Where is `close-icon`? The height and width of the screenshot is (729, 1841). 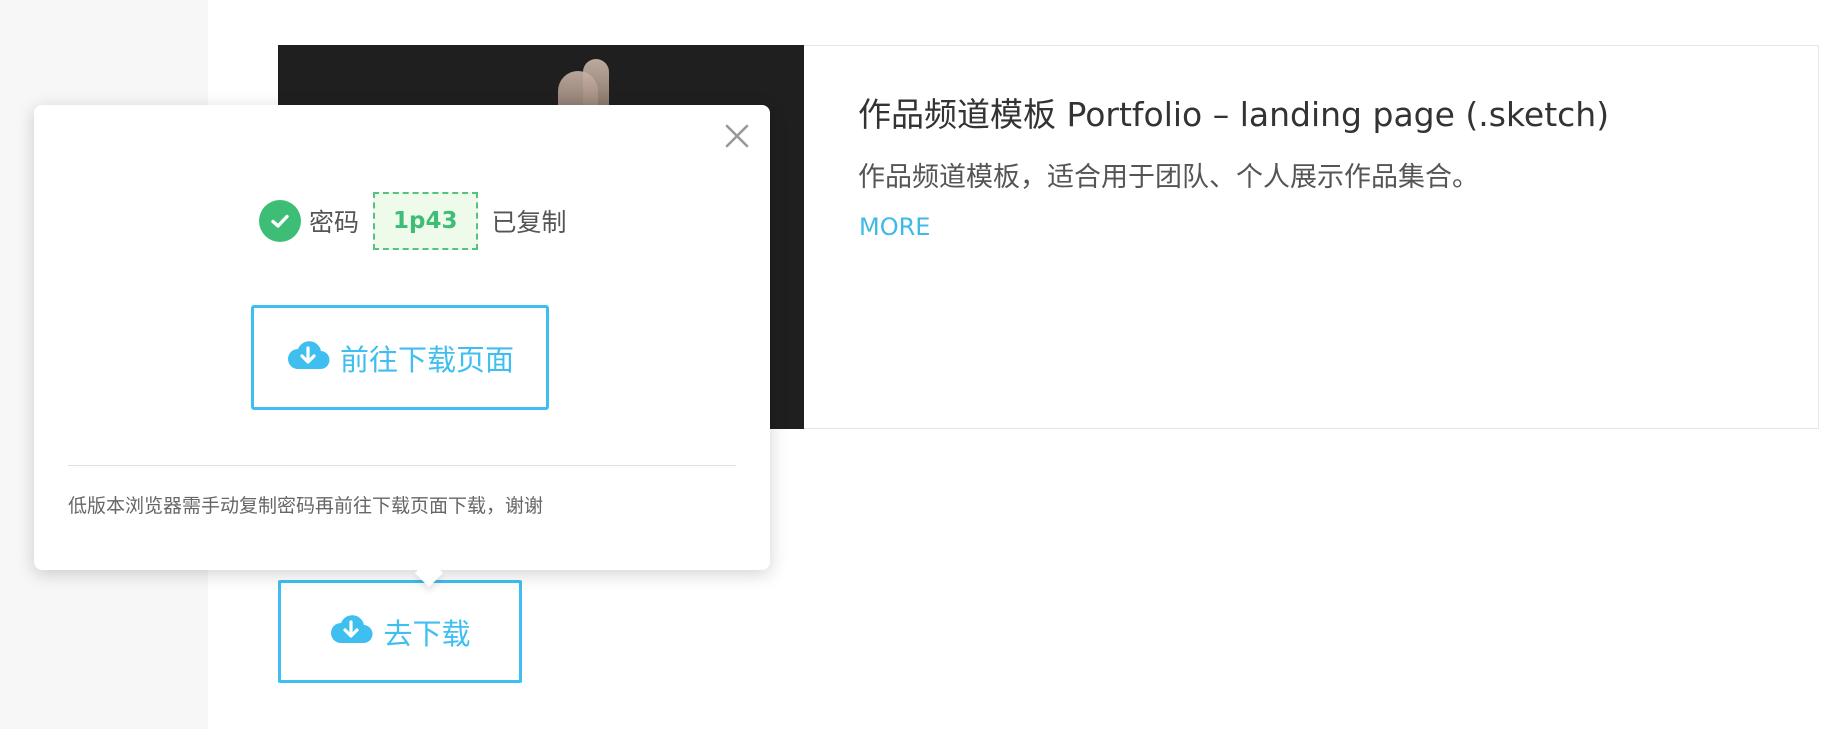 close-icon is located at coordinates (737, 136).